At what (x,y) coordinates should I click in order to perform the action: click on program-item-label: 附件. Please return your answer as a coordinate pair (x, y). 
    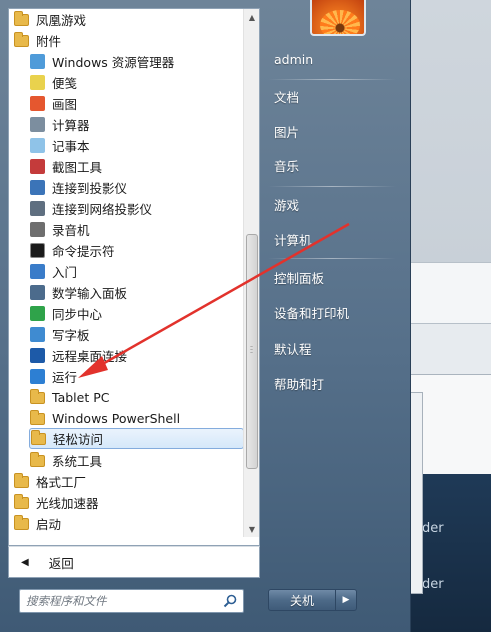
    Looking at the image, I should click on (49, 41).